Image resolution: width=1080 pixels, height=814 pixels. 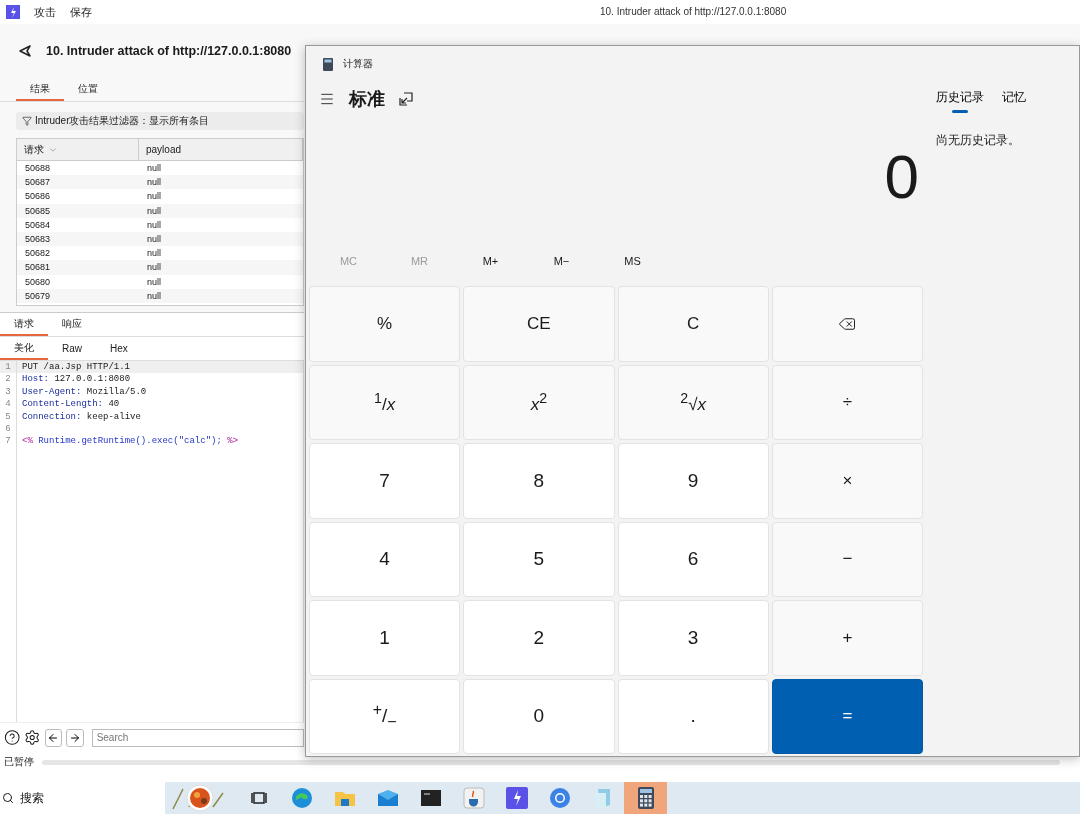 I want to click on table-cell-text: 50681, so click(x=38, y=268).